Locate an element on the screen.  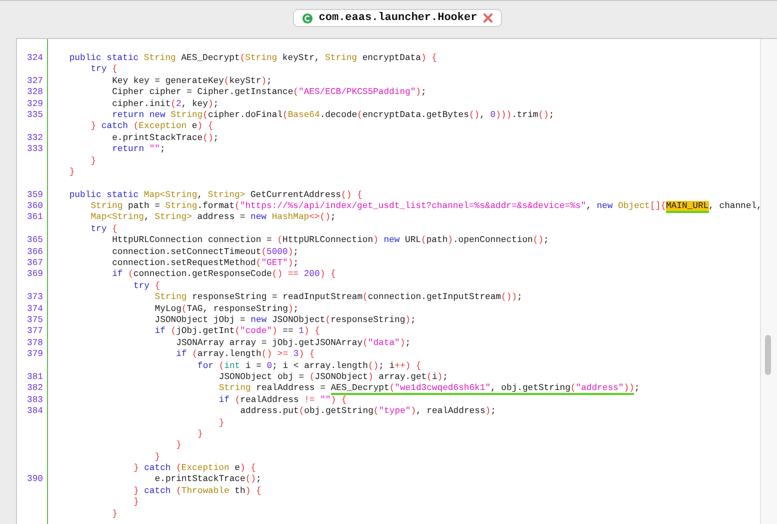
scrollbar-thumb is located at coordinates (768, 355).